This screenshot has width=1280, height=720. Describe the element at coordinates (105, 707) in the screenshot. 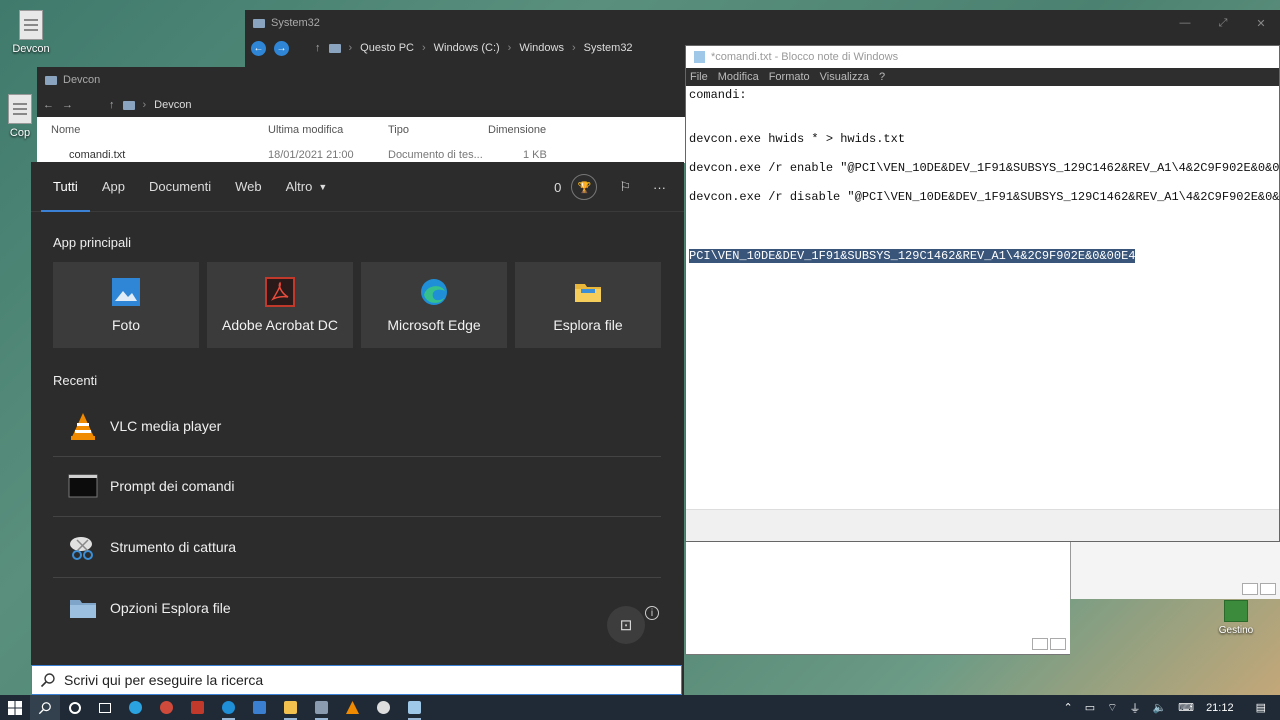

I see `task-view-button` at that location.